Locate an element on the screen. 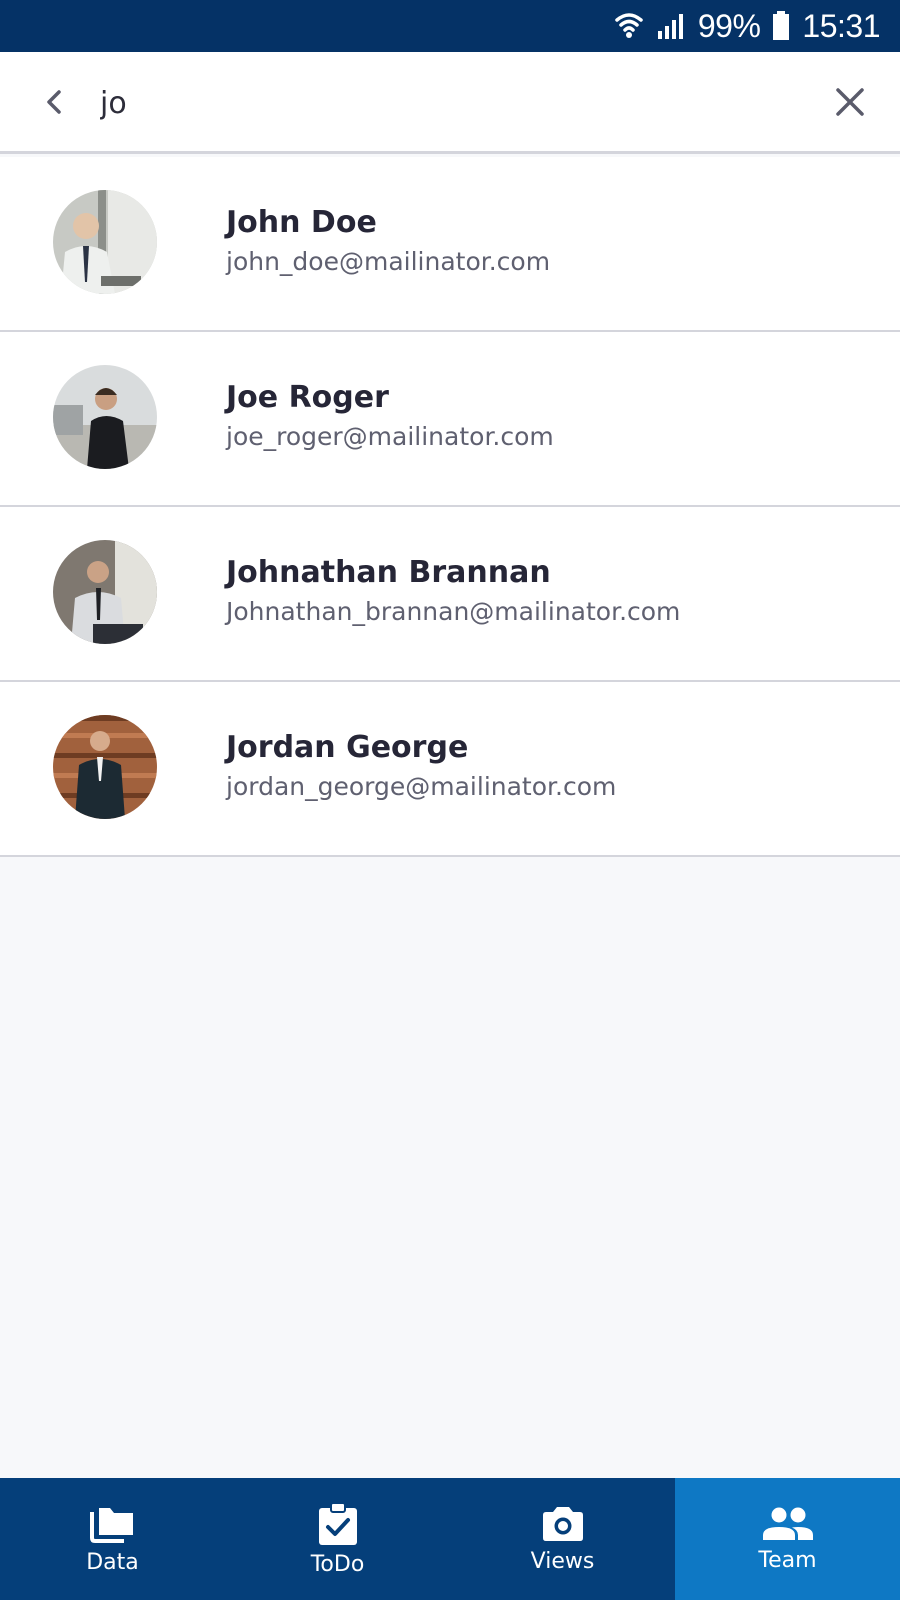  back-button is located at coordinates (54, 102).